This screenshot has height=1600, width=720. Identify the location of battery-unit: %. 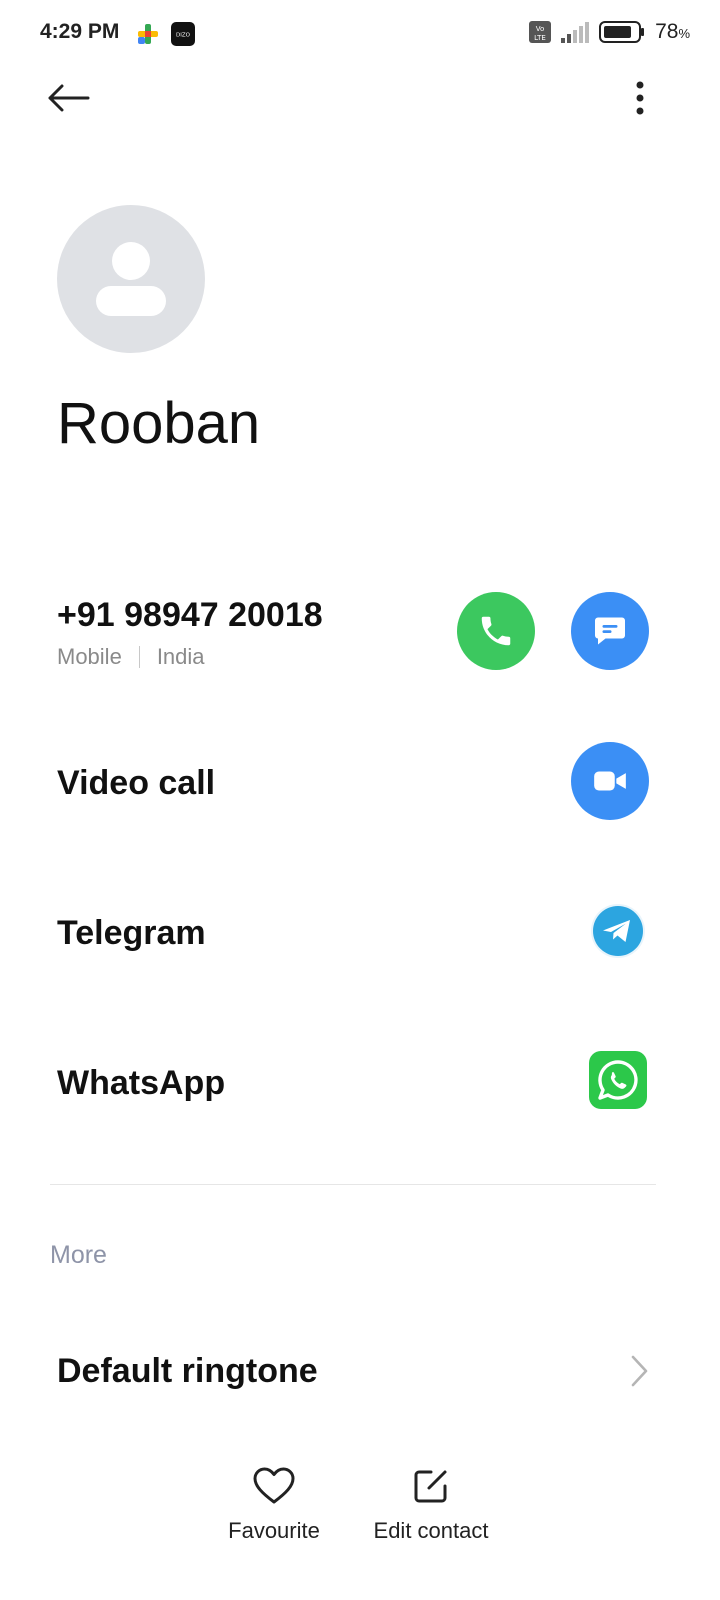
(684, 33).